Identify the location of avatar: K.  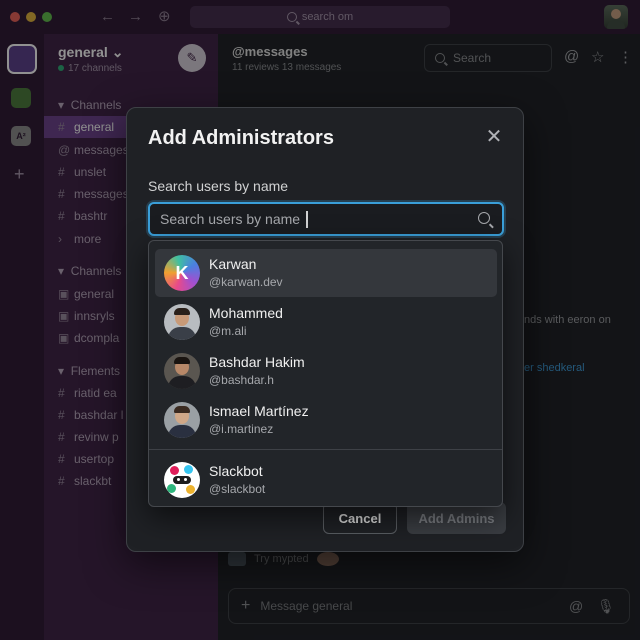
(182, 273).